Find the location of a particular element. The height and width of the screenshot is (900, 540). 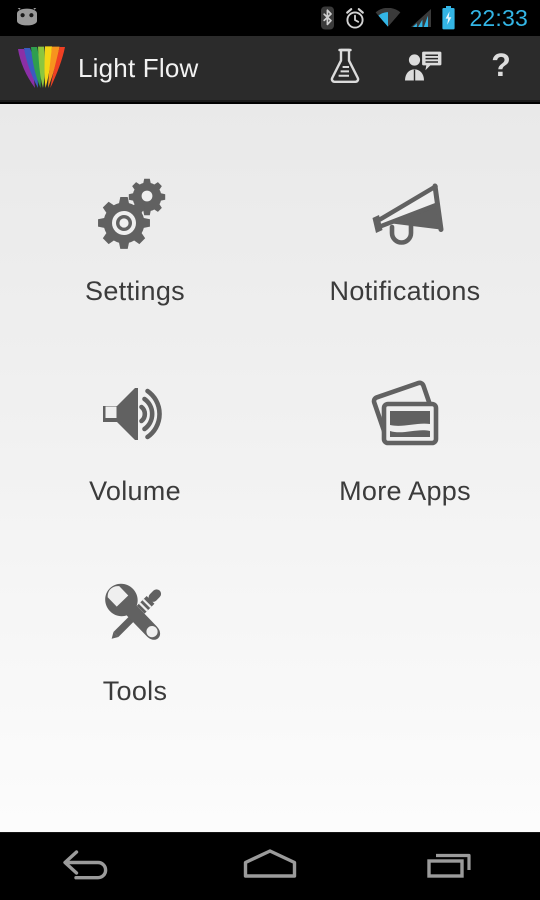

battery-charging-icon is located at coordinates (448, 18).